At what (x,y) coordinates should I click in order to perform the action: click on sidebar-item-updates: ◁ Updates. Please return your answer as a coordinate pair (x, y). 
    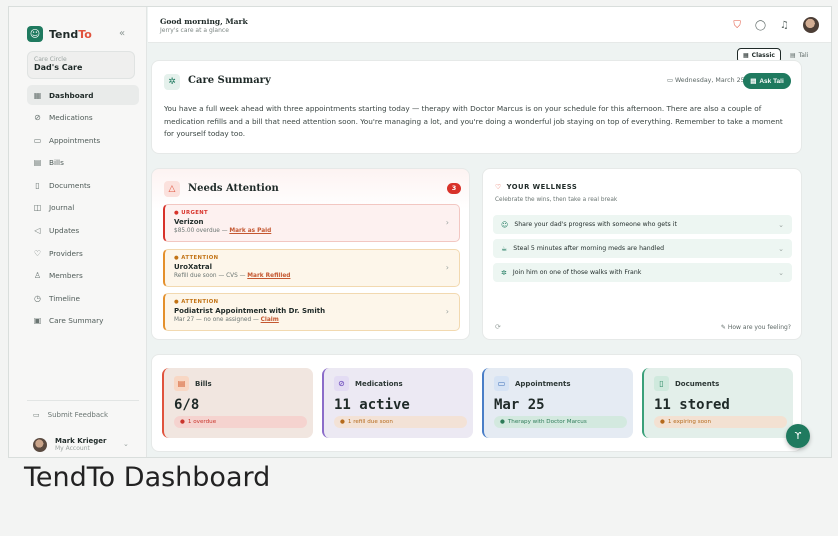
    Looking at the image, I should click on (83, 231).